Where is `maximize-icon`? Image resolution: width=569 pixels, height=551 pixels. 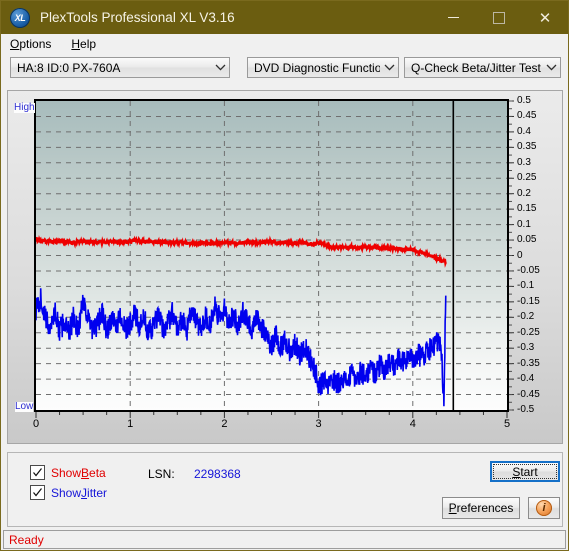
maximize-icon is located at coordinates (499, 17).